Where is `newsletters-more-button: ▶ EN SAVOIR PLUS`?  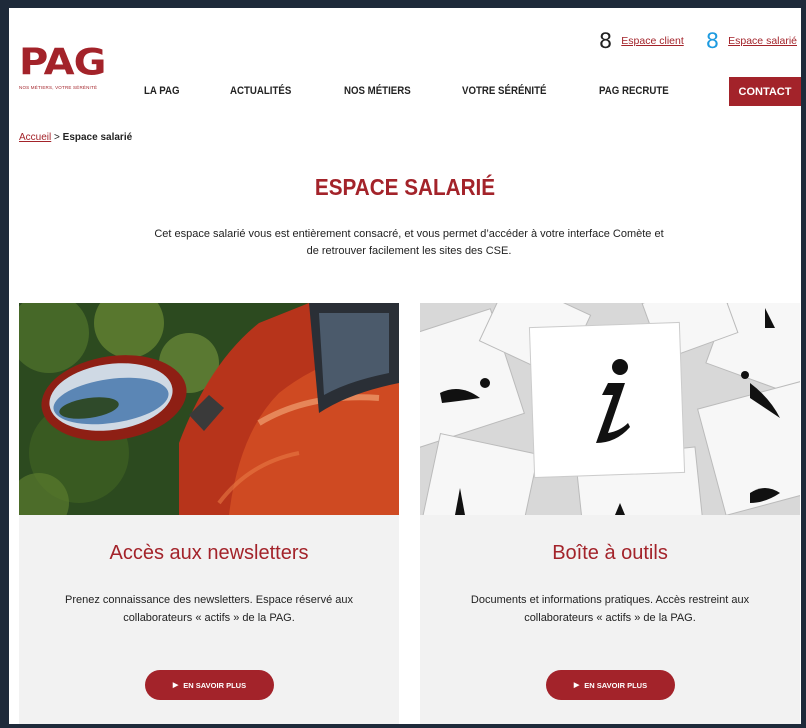 newsletters-more-button: ▶ EN SAVOIR PLUS is located at coordinates (209, 685).